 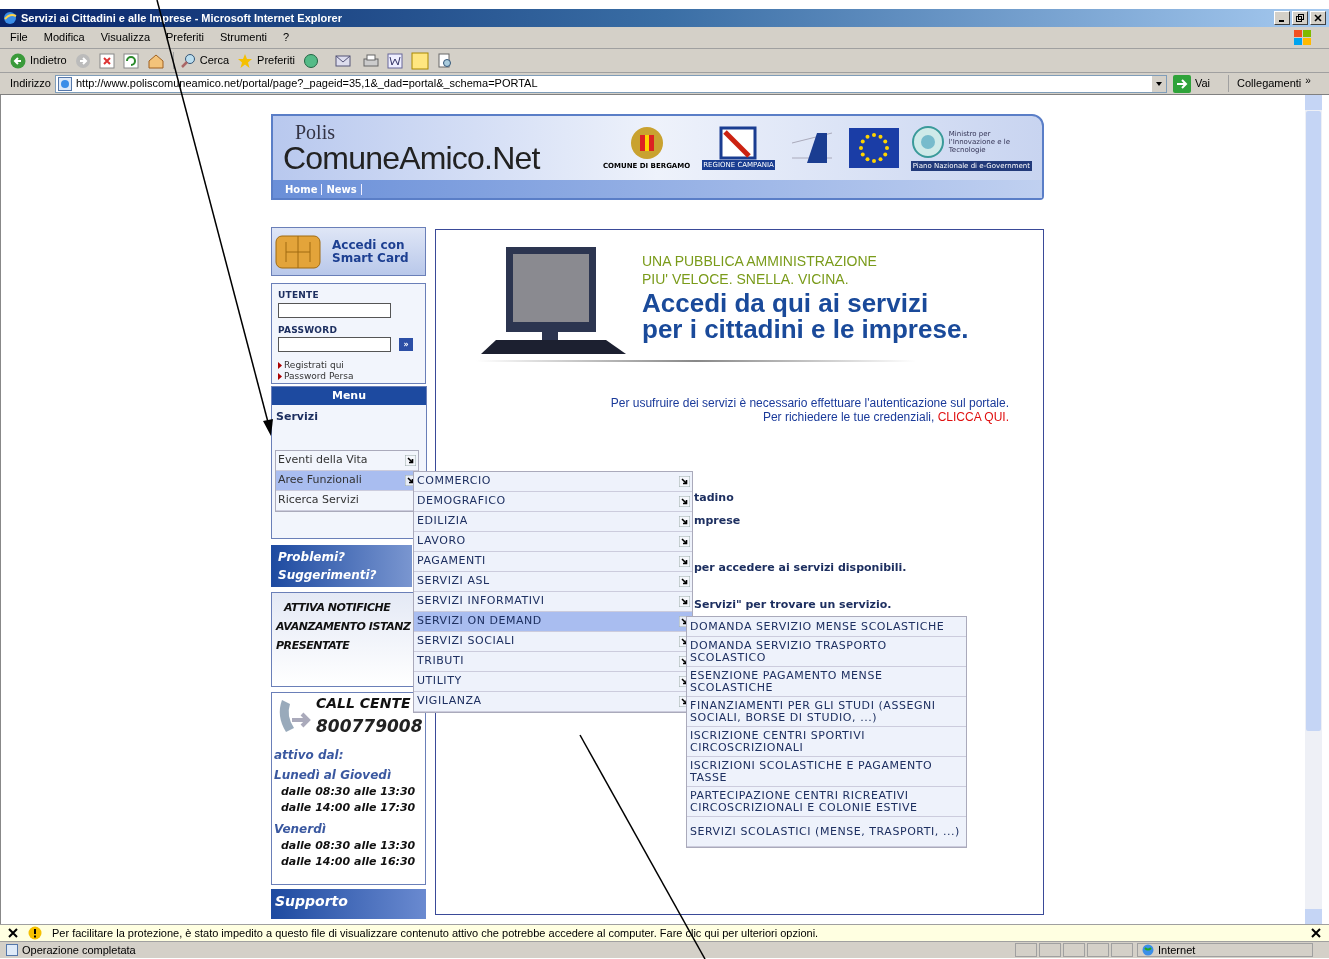 I want to click on go-button: Vai, so click(x=1191, y=83).